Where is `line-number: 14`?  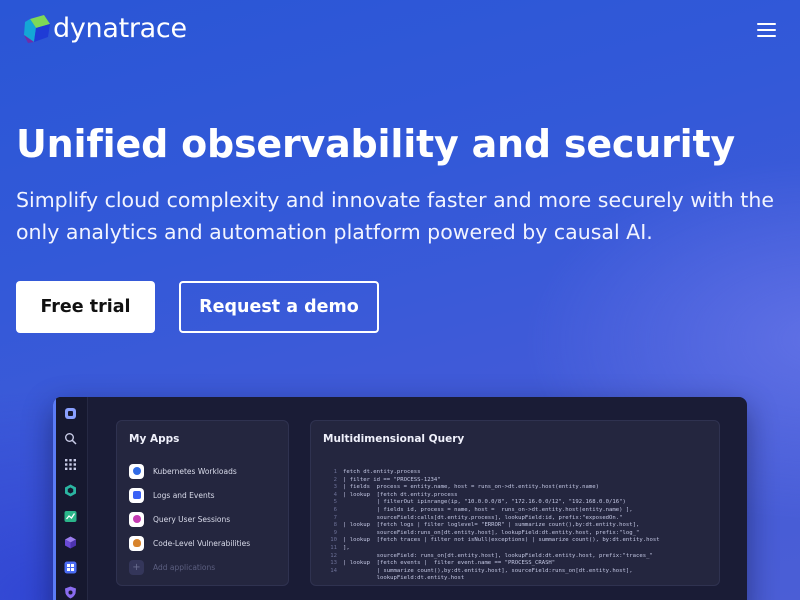 line-number: 14 is located at coordinates (333, 570).